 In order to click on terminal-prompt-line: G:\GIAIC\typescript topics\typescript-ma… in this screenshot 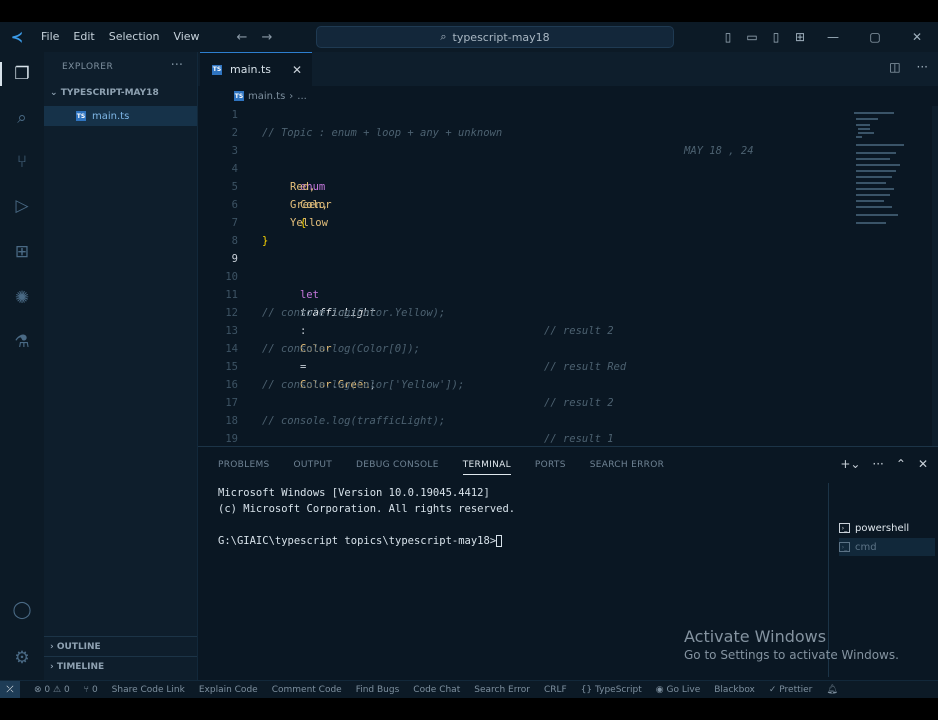, I will do `click(366, 541)`.